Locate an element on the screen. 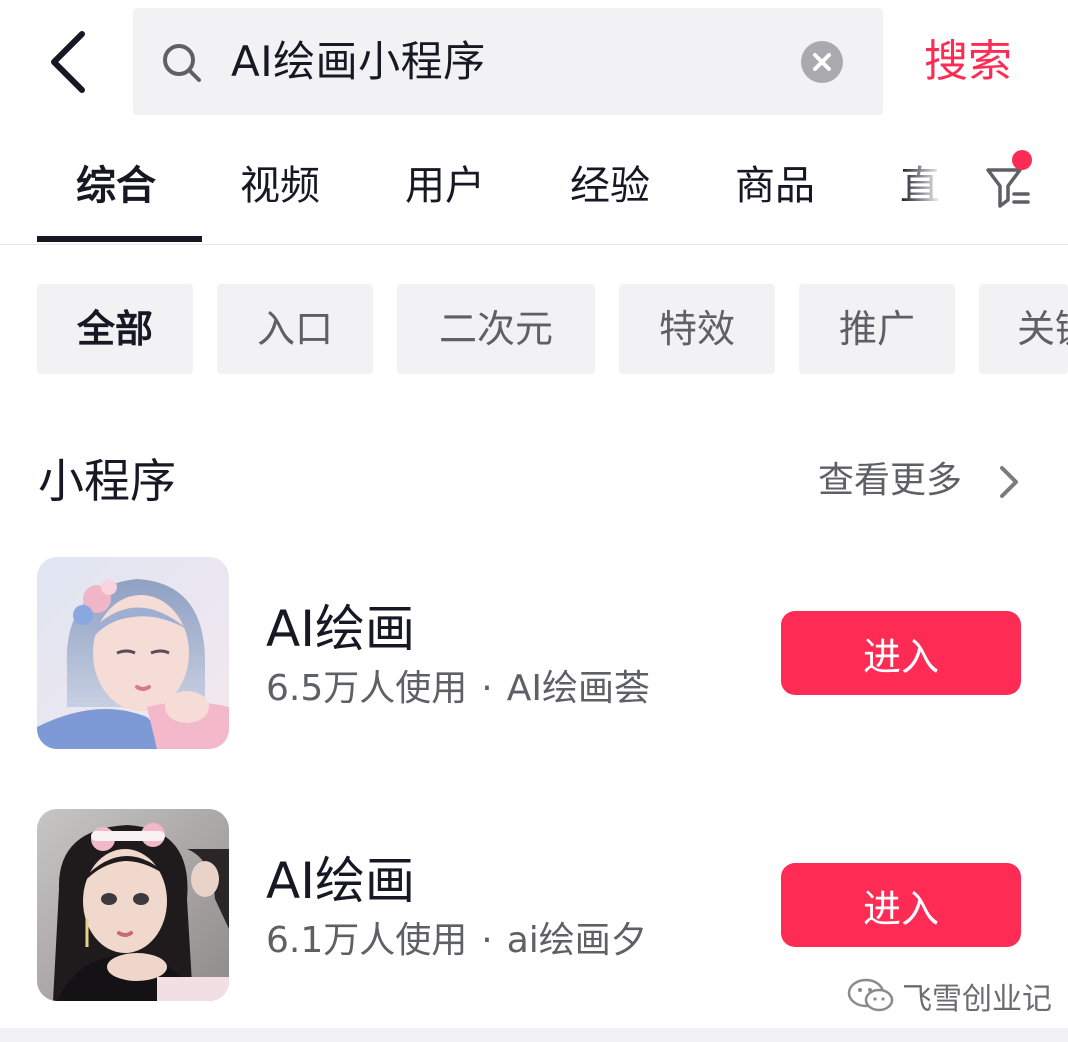  search-box: AI绘画小程序 is located at coordinates (508, 61).